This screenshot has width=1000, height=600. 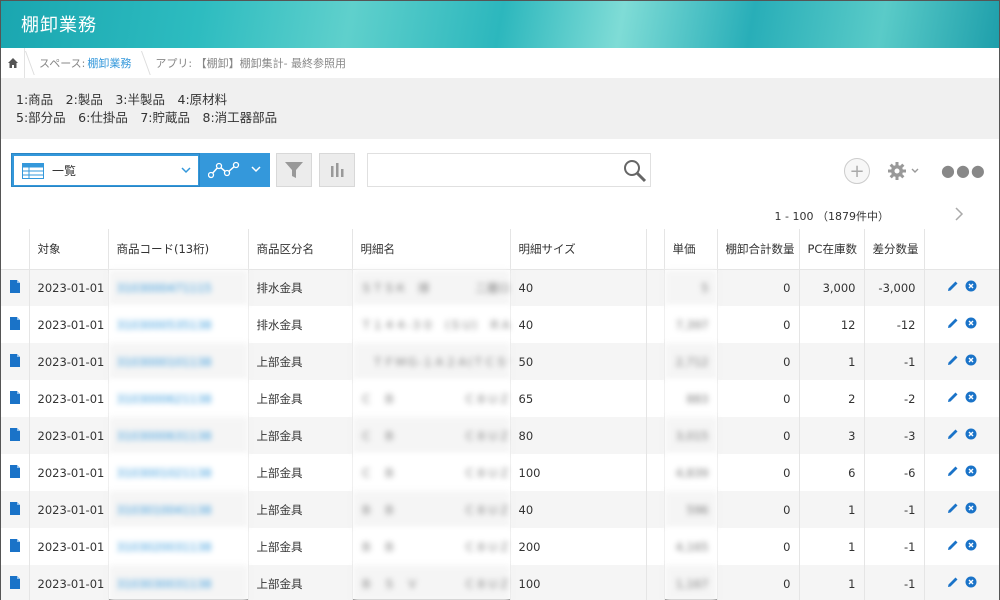 What do you see at coordinates (299, 249) in the screenshot?
I see `header-category: 商品区分名` at bounding box center [299, 249].